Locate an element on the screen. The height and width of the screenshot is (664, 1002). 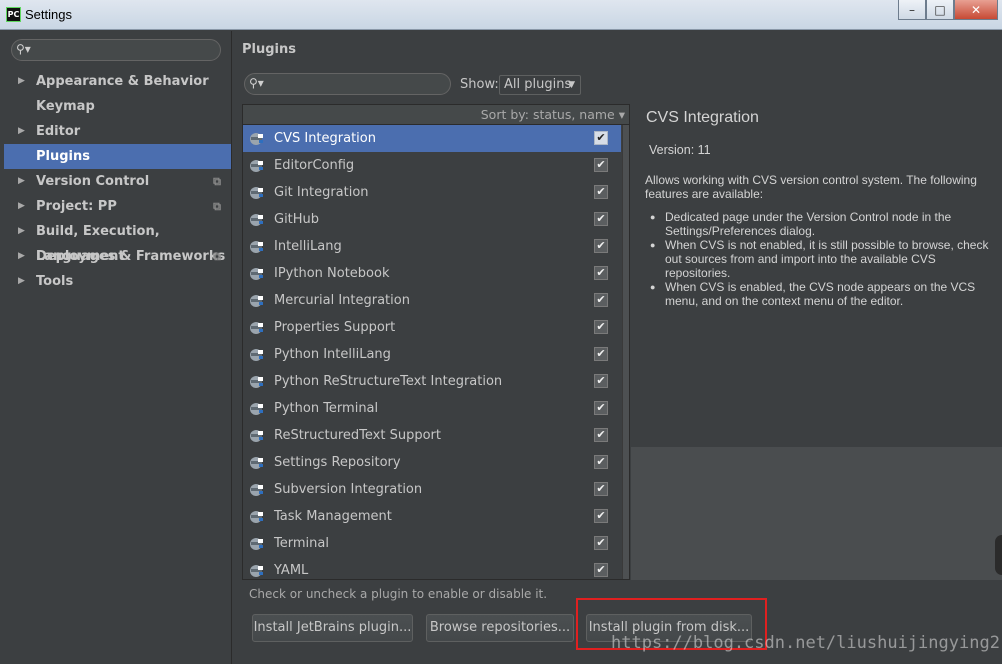
plugin-row: Python IntelliLang ✔ is located at coordinates (432, 354).